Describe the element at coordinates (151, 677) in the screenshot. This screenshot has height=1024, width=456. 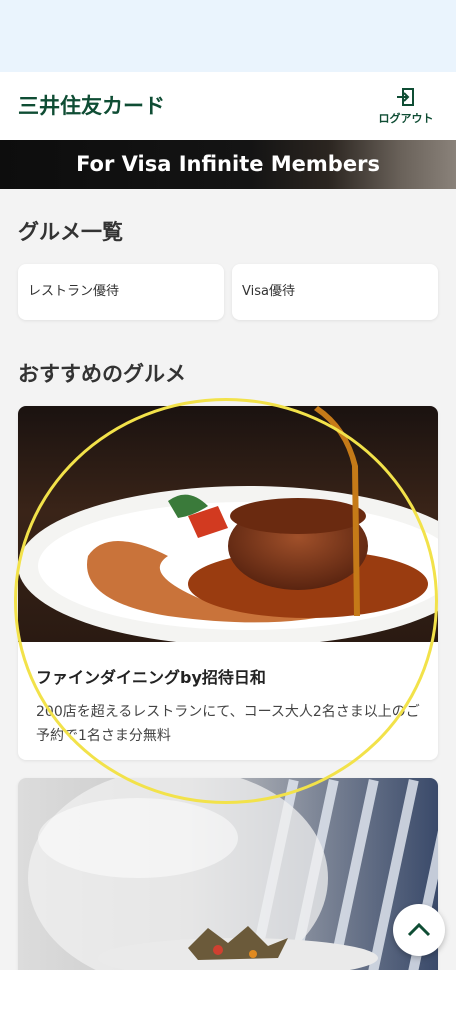
I see `card-title: ファインダイニングby招待日和` at that location.